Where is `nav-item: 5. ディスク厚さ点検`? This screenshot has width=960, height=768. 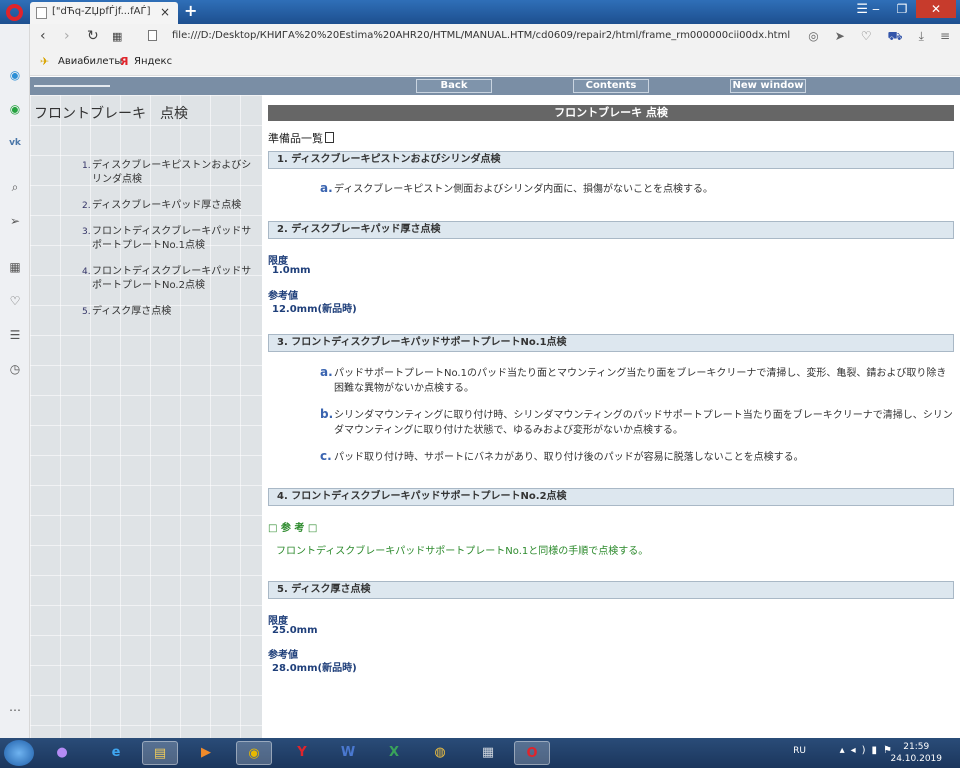 nav-item: 5. ディスク厚さ点検 is located at coordinates (170, 312).